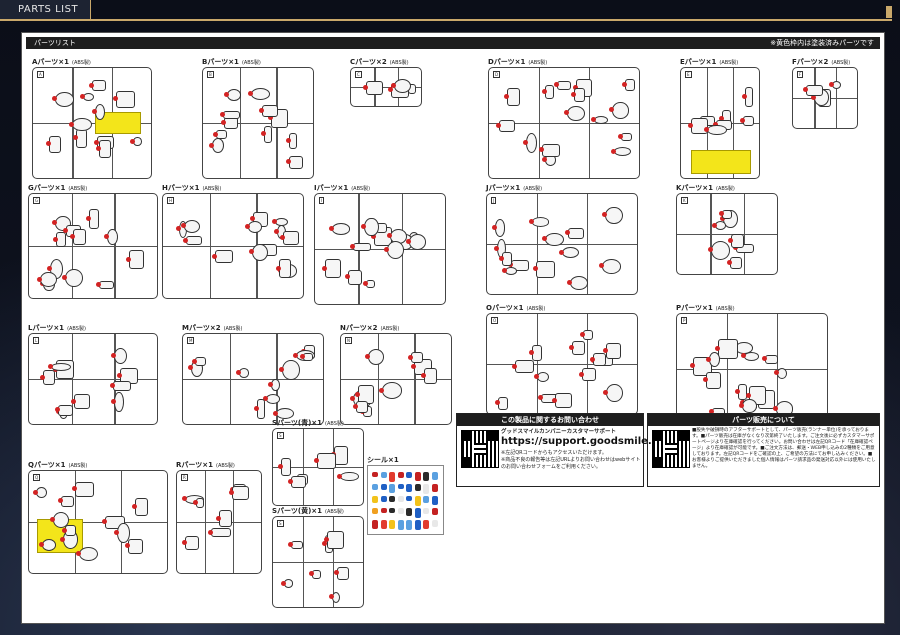 The width and height of the screenshot is (900, 635). Describe the element at coordinates (709, 62) in the screenshot. I see `runner-label-e: Eパーツ×1 (ABS製)` at that location.